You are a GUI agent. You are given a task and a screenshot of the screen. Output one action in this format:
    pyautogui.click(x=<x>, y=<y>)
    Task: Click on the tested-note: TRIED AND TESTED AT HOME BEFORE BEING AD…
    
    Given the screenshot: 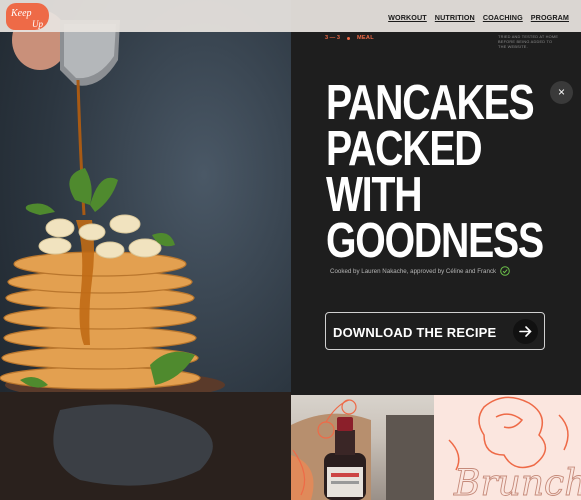 What is the action you would take?
    pyautogui.click(x=528, y=41)
    